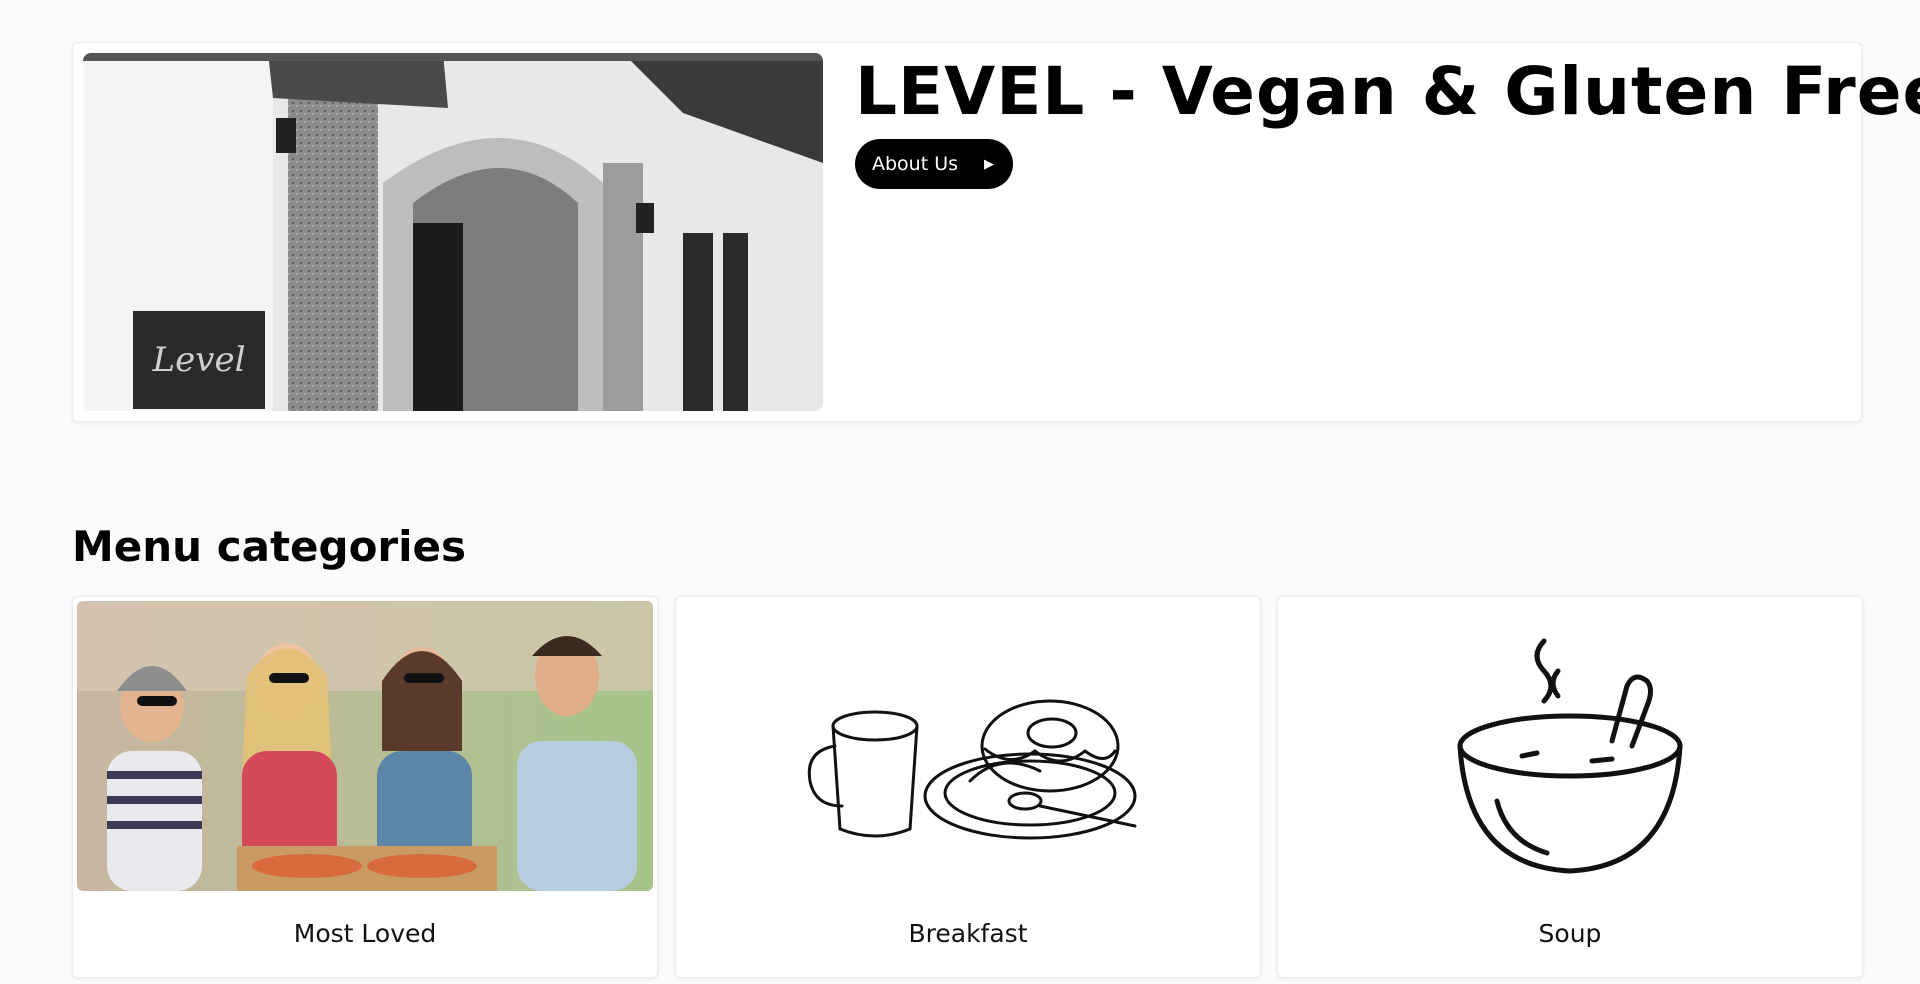  What do you see at coordinates (989, 164) in the screenshot?
I see `caret-right-icon: ▶` at bounding box center [989, 164].